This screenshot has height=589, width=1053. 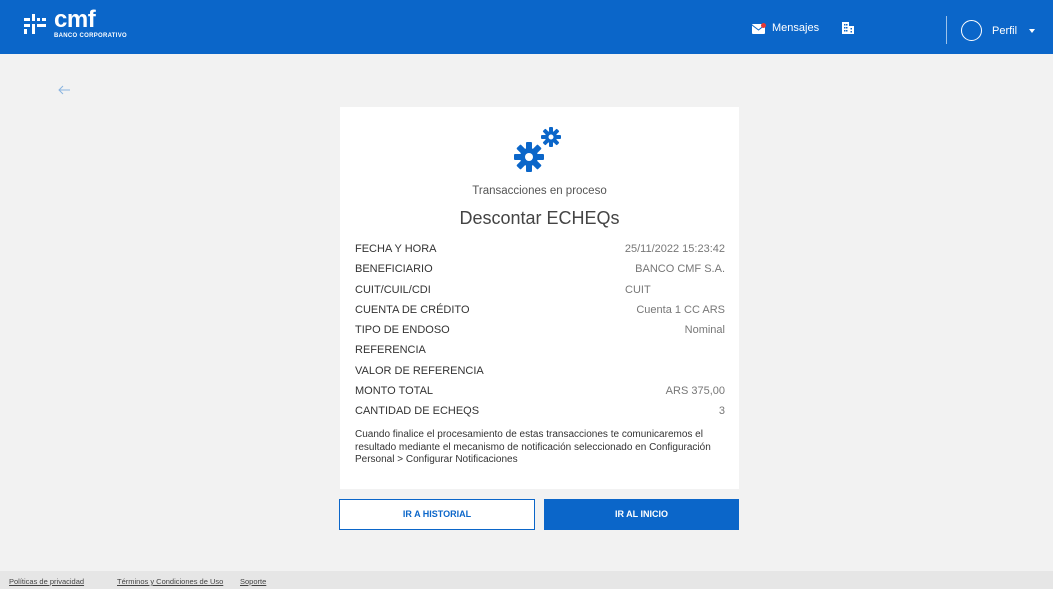 What do you see at coordinates (75, 19) in the screenshot?
I see `logo-name: cmf` at bounding box center [75, 19].